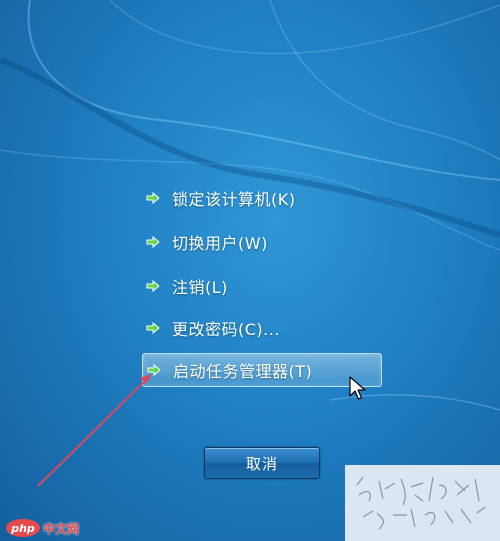 The height and width of the screenshot is (541, 500). What do you see at coordinates (234, 199) in the screenshot?
I see `menu-item-label: 锁定该计算机(K)` at bounding box center [234, 199].